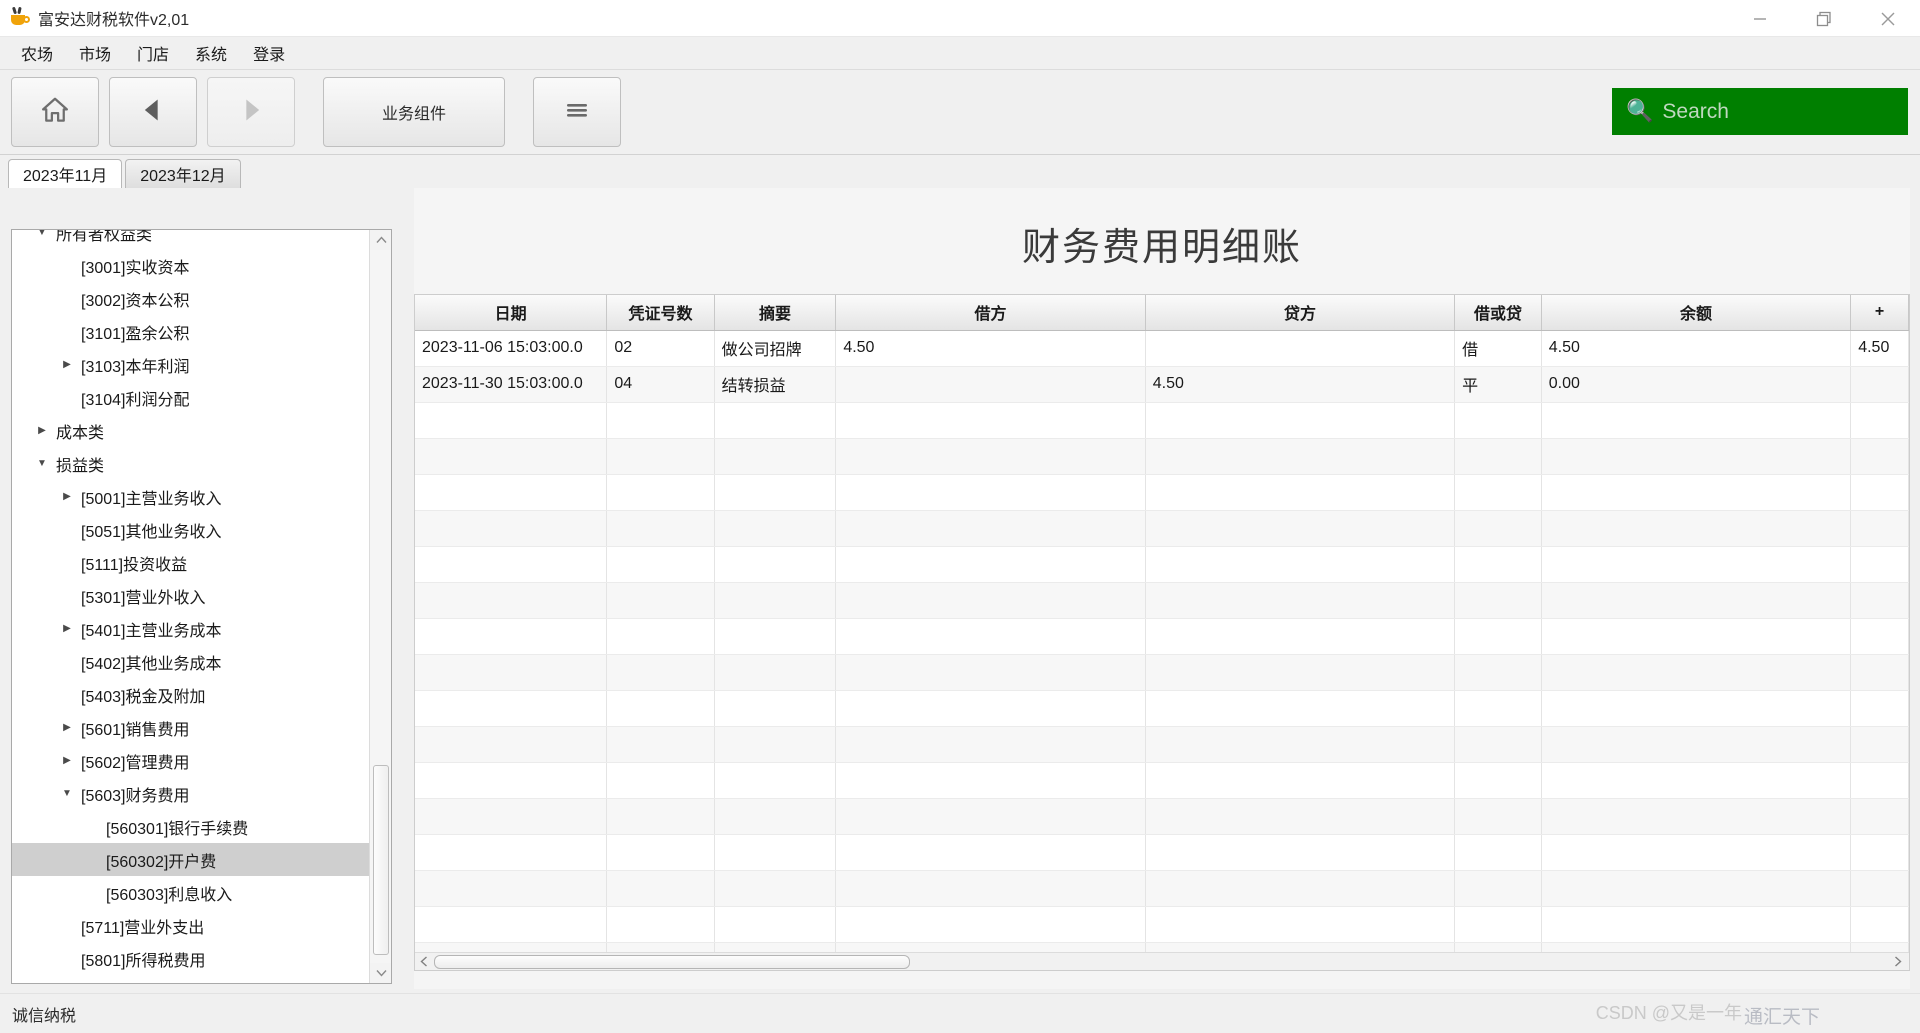 This screenshot has height=1033, width=1920. What do you see at coordinates (190, 793) in the screenshot?
I see `tree-item: ▼ [5603]财务费用` at bounding box center [190, 793].